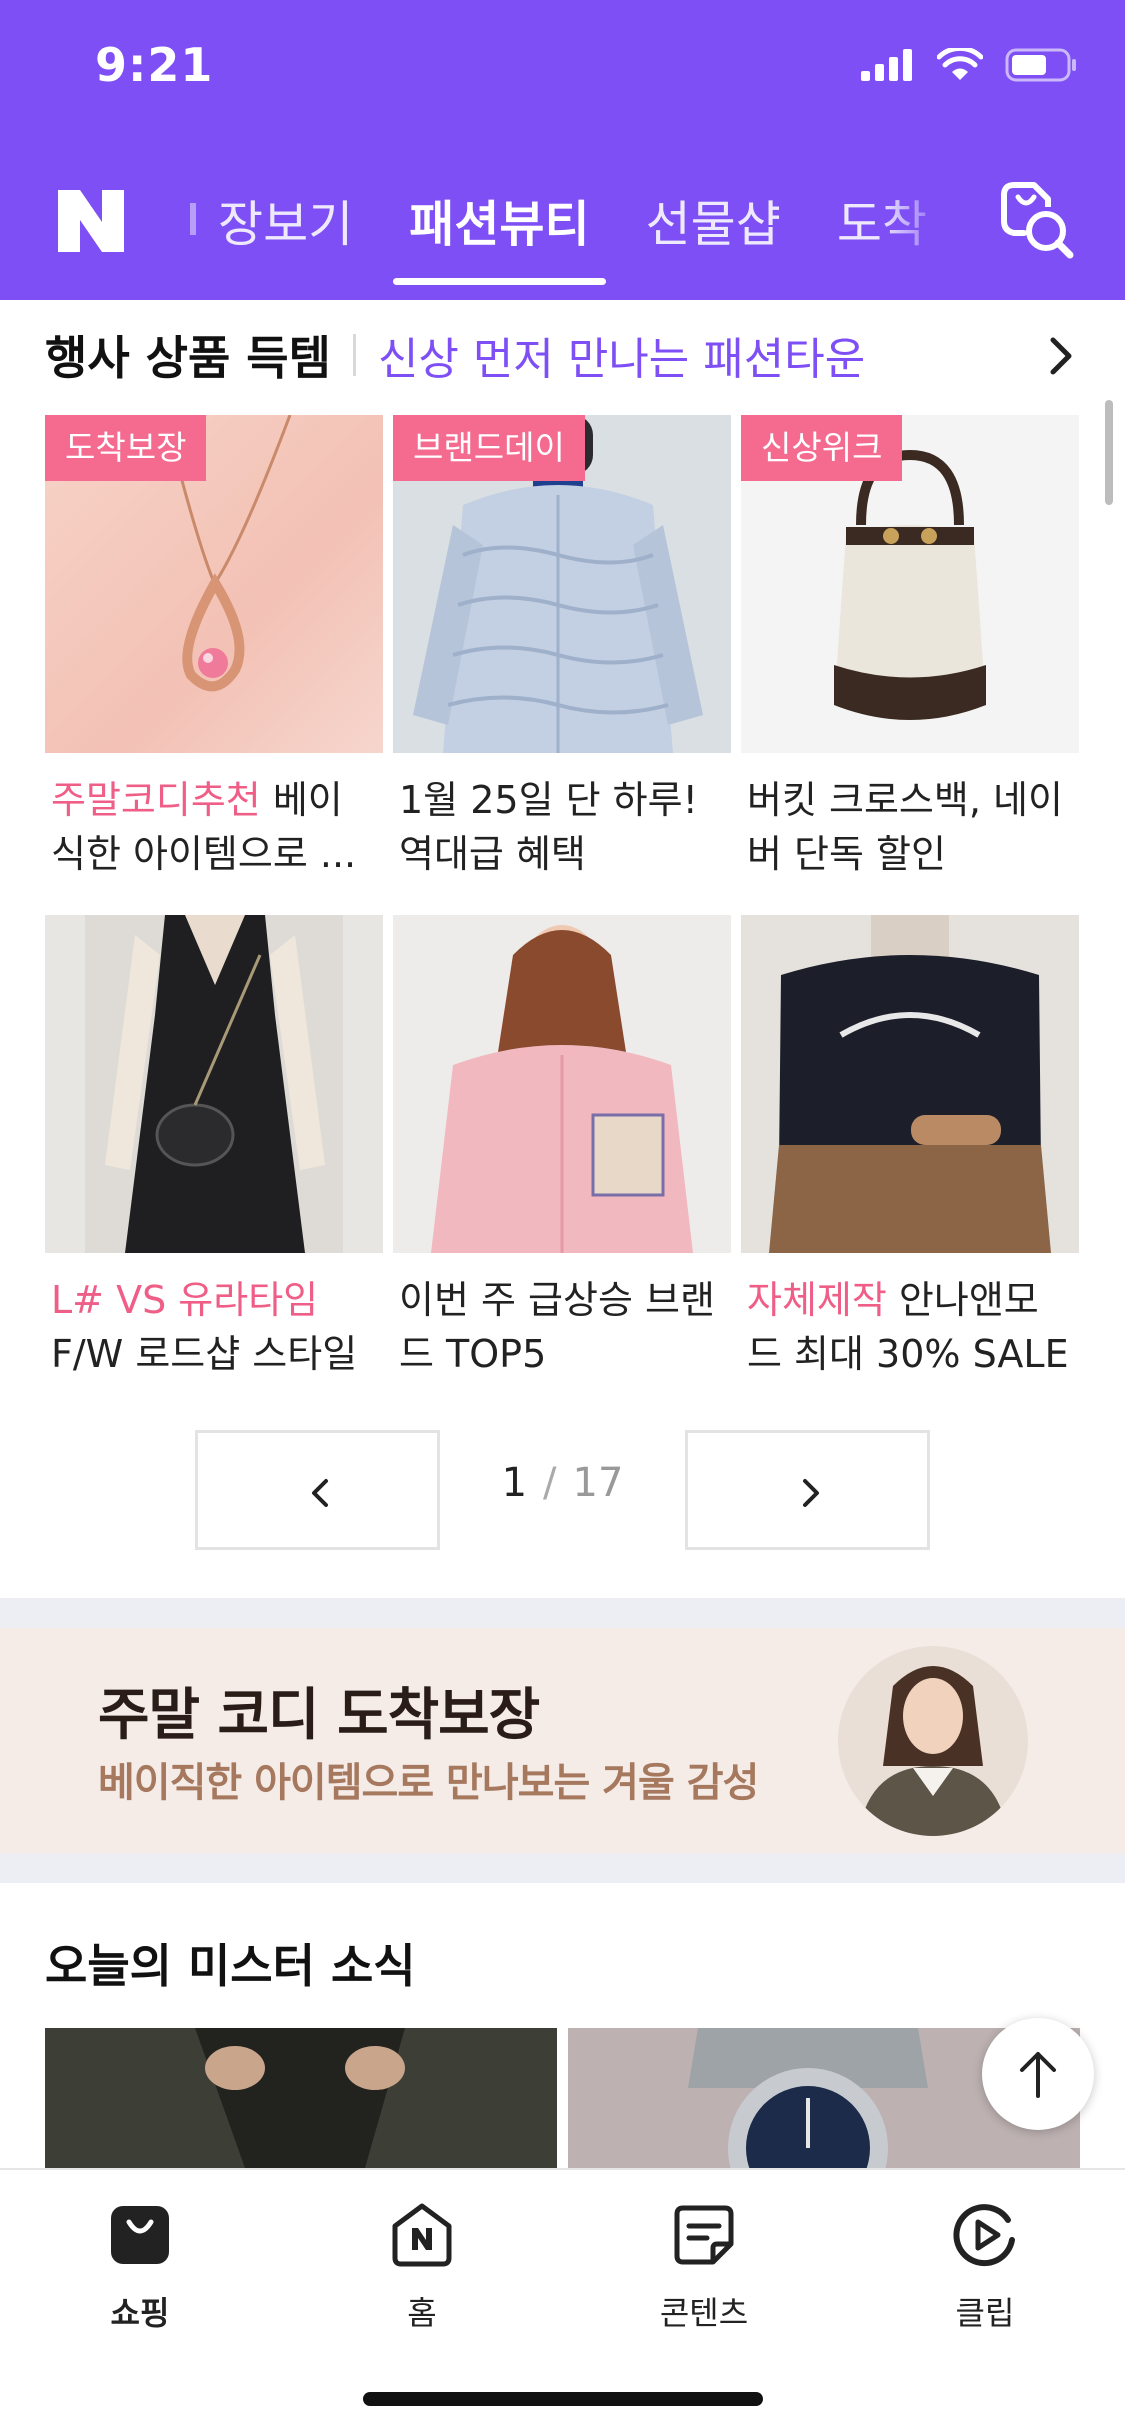 The image size is (1125, 2436). What do you see at coordinates (514, 1483) in the screenshot?
I see `current-page: 1` at bounding box center [514, 1483].